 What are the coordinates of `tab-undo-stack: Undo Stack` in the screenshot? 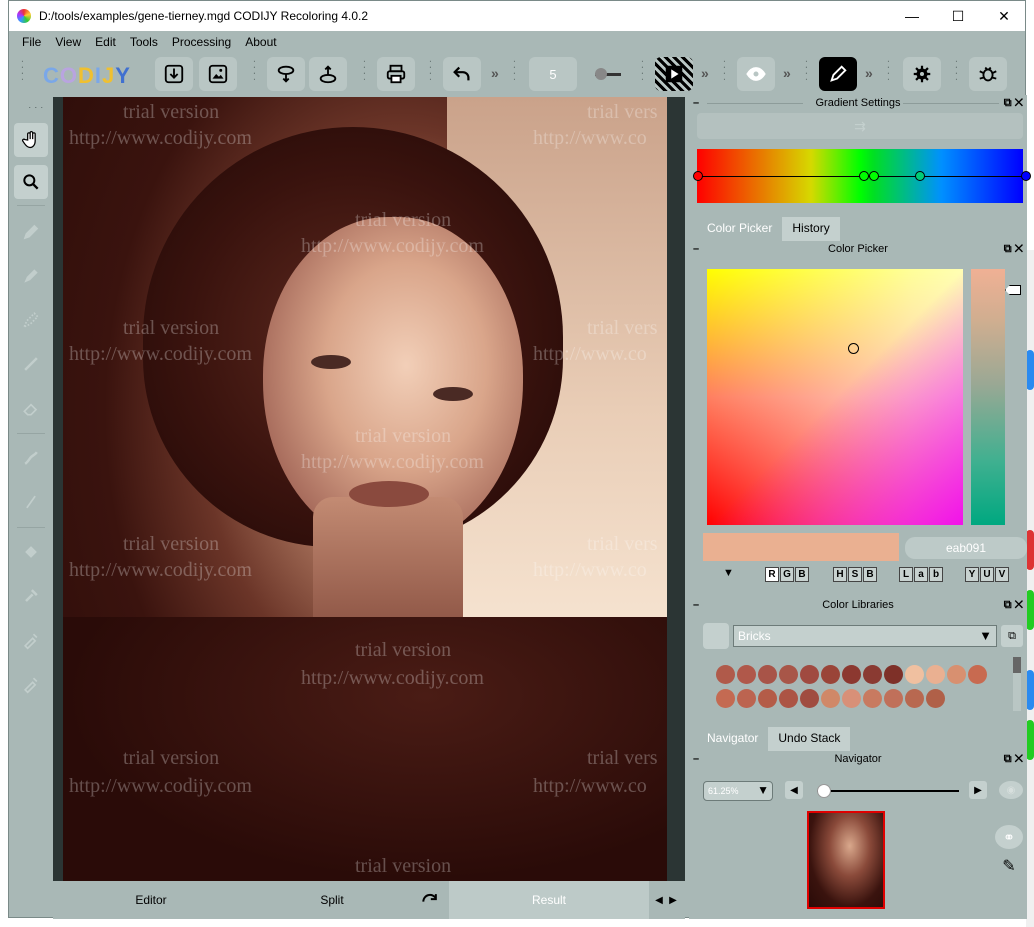 It's located at (809, 739).